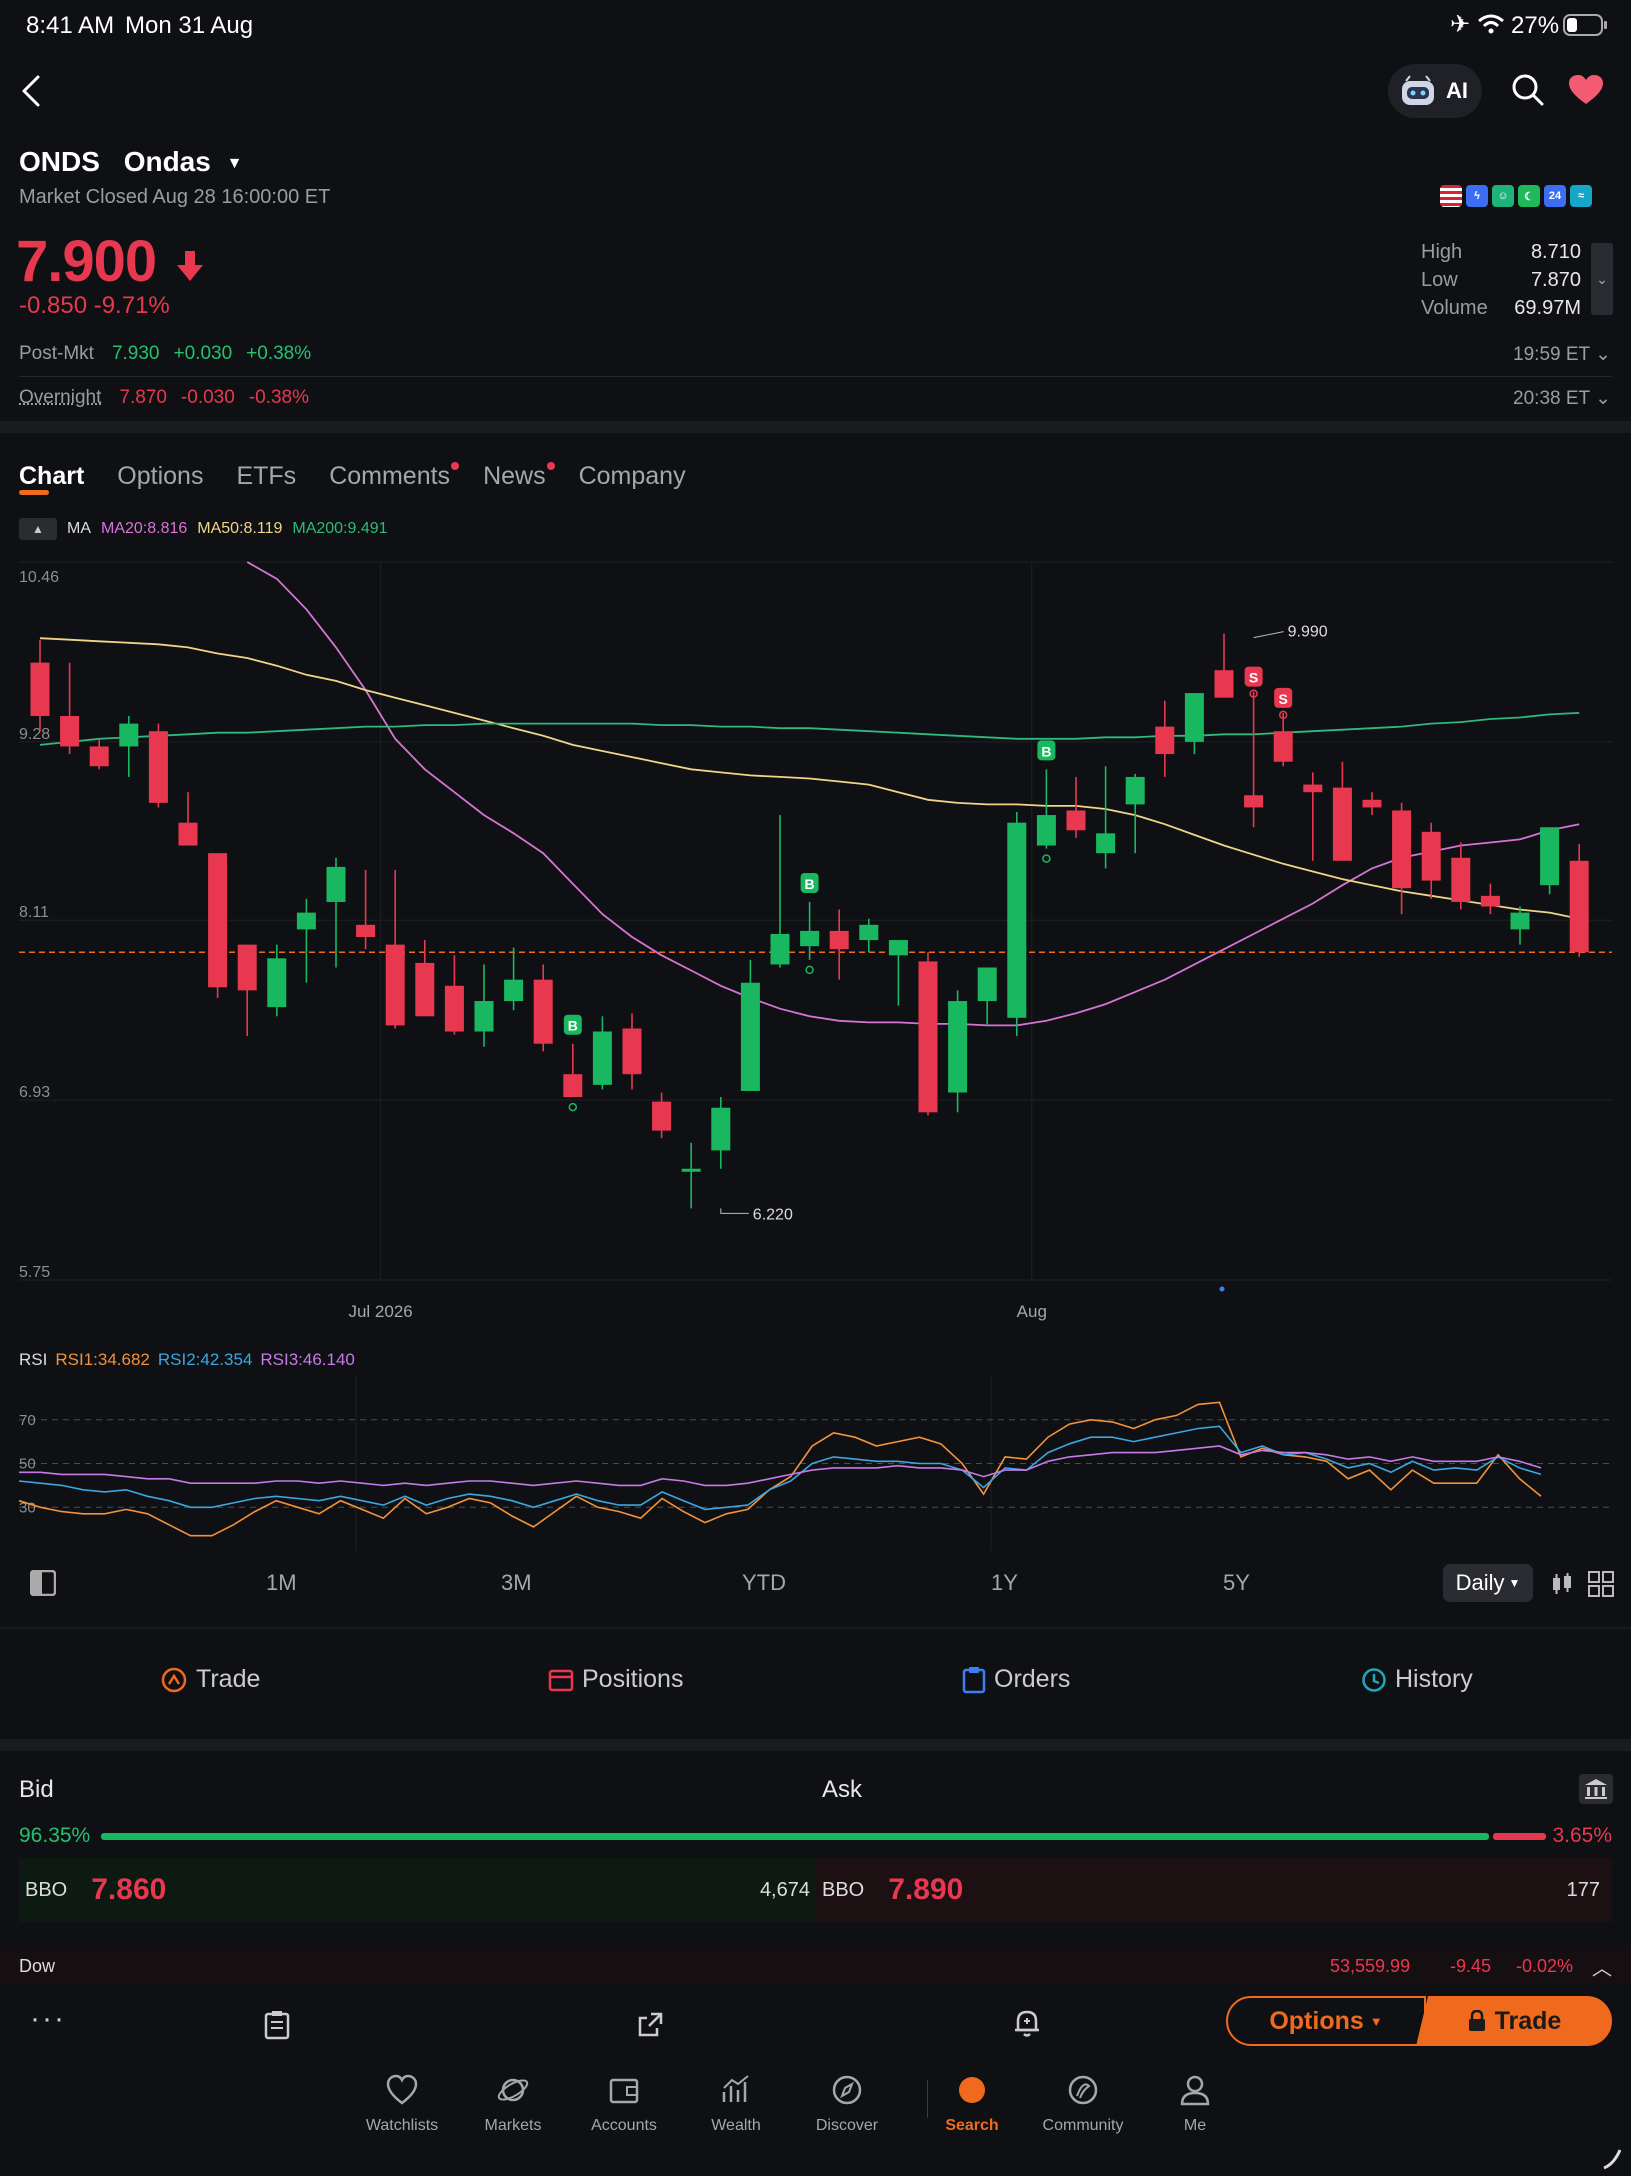  Describe the element at coordinates (1596, 1789) in the screenshot. I see `exchange-icon` at that location.